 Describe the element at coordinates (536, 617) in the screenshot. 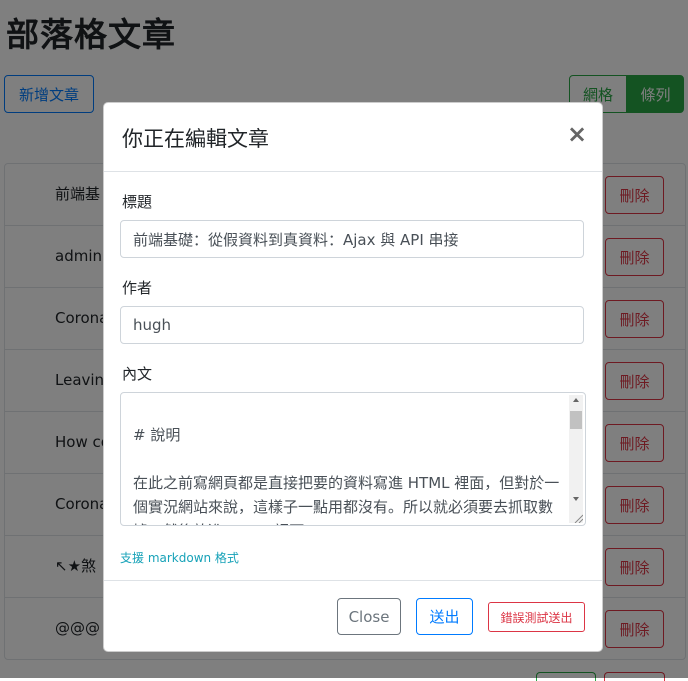

I see `error-test-submit-button: 錯誤測試送出` at that location.